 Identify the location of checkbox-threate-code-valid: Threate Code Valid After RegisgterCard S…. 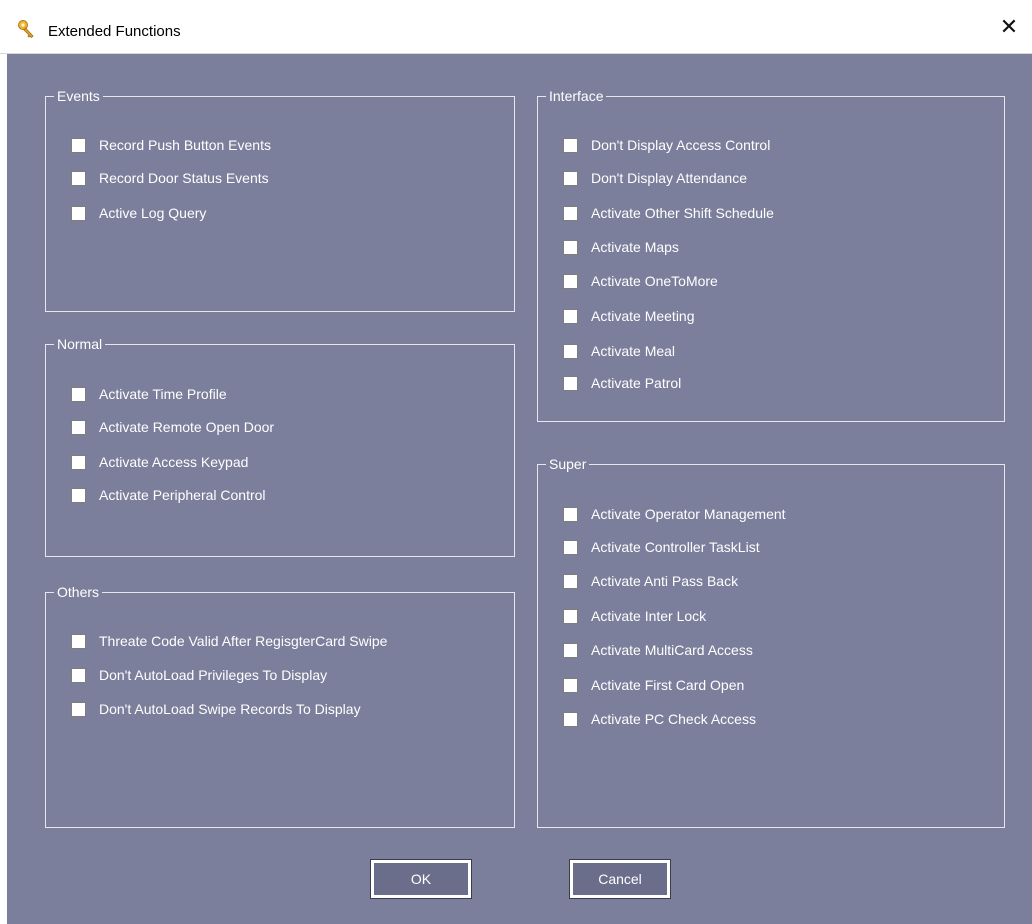
(229, 641).